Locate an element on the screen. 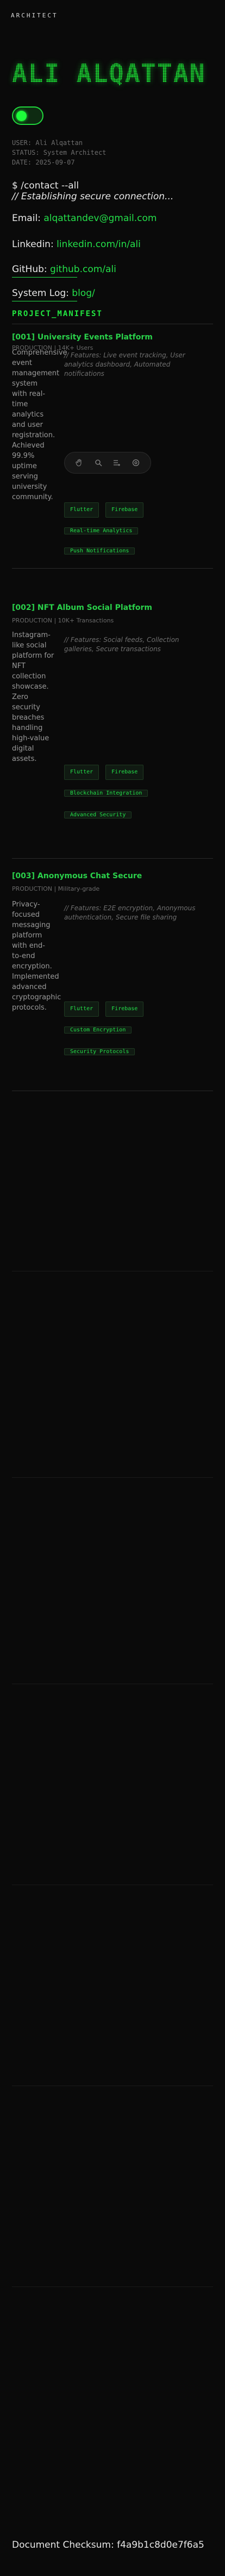  profile-user: USER: Ali Alqattan is located at coordinates (47, 143).